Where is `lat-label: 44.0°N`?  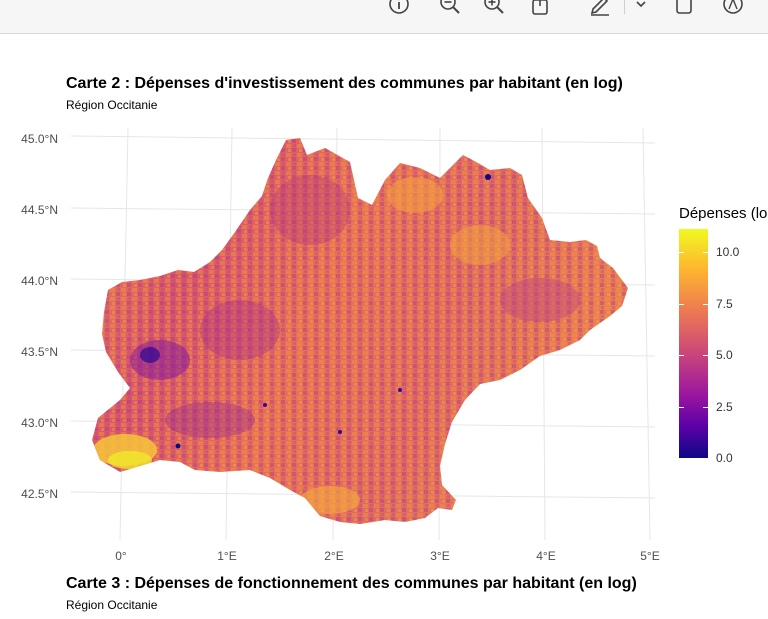
lat-label: 44.0°N is located at coordinates (39, 281).